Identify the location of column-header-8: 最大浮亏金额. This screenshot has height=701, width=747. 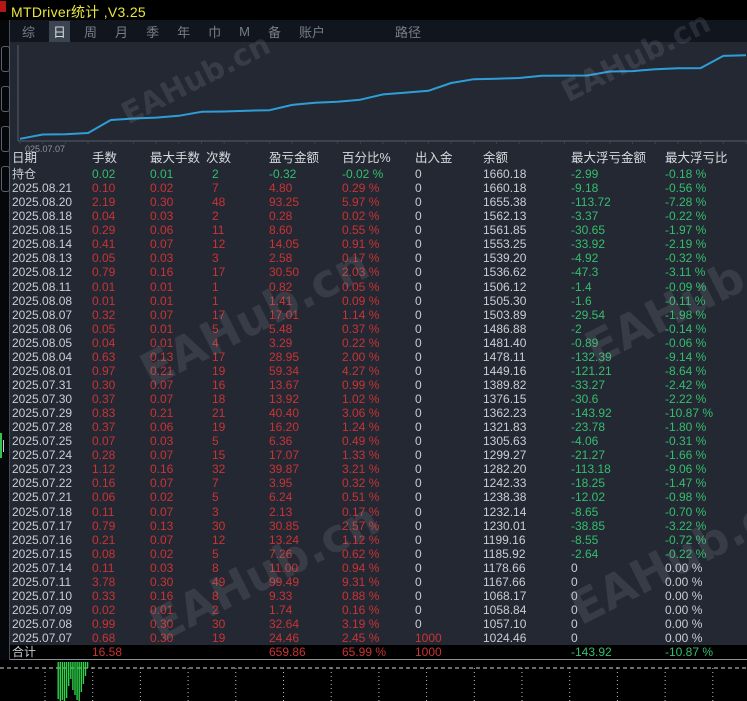
(609, 158).